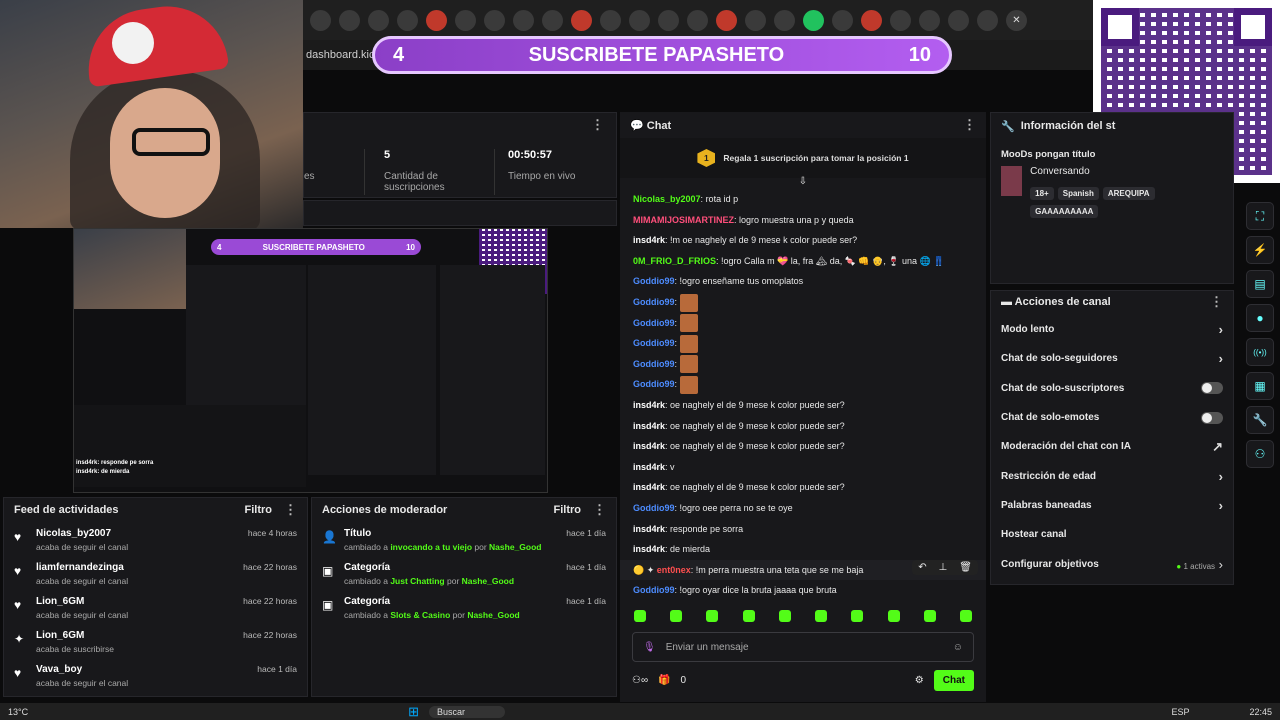 The image size is (1280, 720). Describe the element at coordinates (953, 680) in the screenshot. I see `send-chat-button: Chat` at that location.